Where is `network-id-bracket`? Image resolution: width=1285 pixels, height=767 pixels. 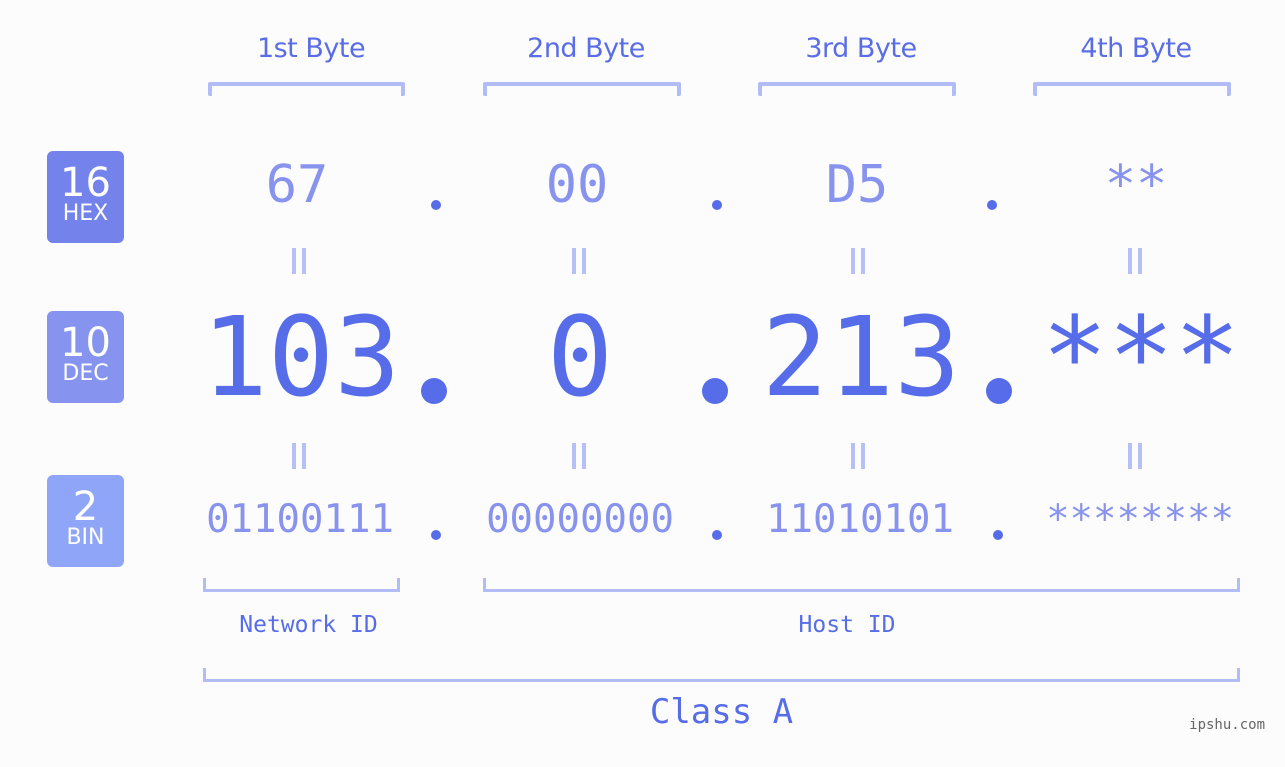 network-id-bracket is located at coordinates (301, 585).